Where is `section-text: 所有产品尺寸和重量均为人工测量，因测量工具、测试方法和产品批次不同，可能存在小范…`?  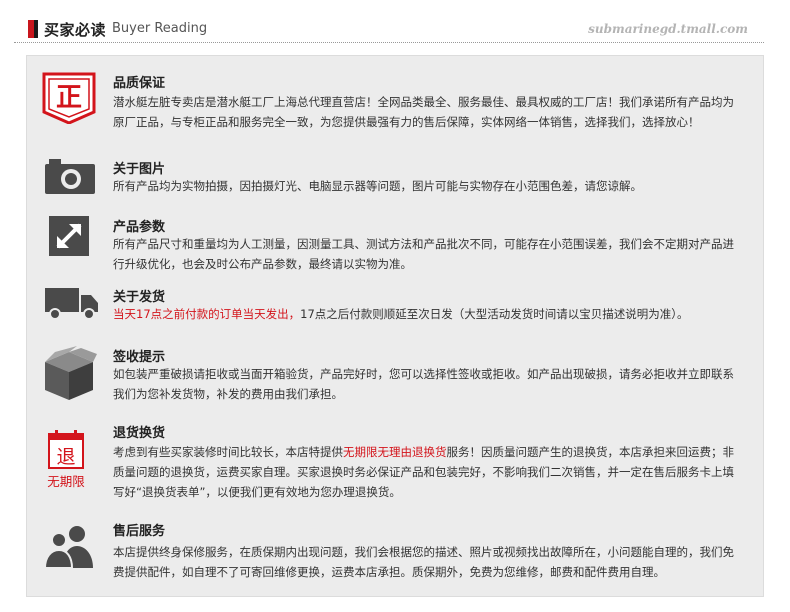 section-text: 所有产品尺寸和重量均为人工测量，因测量工具、测试方法和产品批次不同，可能存在小范… is located at coordinates (423, 254).